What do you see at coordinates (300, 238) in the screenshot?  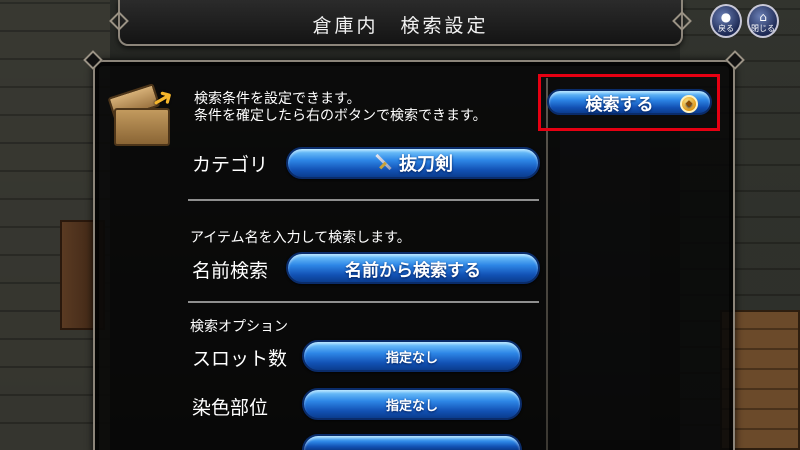 I see `name-search-note: アイテム名を入力して検索します。` at bounding box center [300, 238].